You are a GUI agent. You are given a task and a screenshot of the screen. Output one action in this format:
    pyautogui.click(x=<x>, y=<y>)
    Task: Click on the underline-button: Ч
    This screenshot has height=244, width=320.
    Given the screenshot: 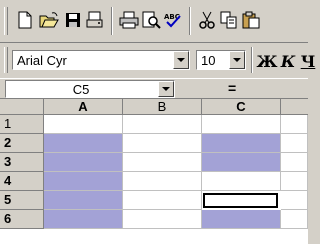 What is the action you would take?
    pyautogui.click(x=308, y=61)
    